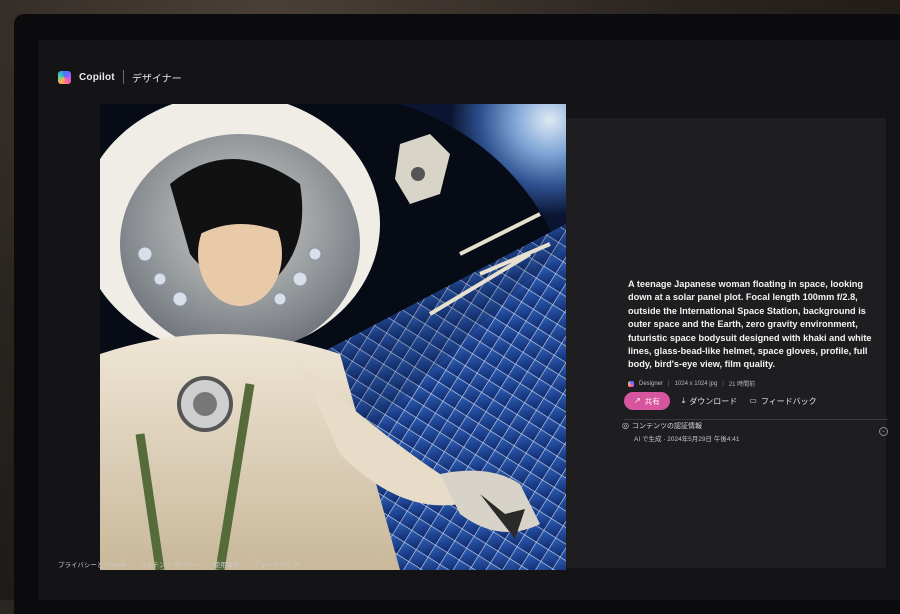  What do you see at coordinates (120, 77) in the screenshot?
I see `app-header: Copilot デザイナー` at bounding box center [120, 77].